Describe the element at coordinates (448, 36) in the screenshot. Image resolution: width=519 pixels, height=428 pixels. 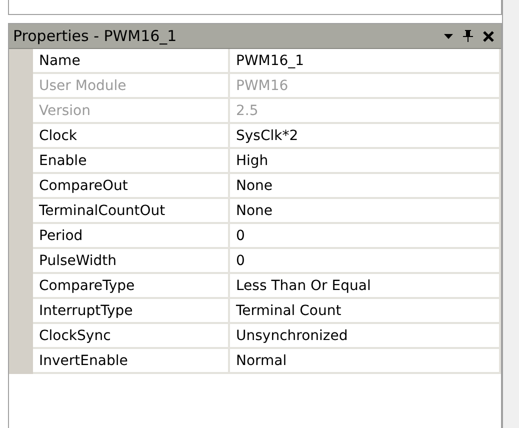
I see `caret-icon` at that location.